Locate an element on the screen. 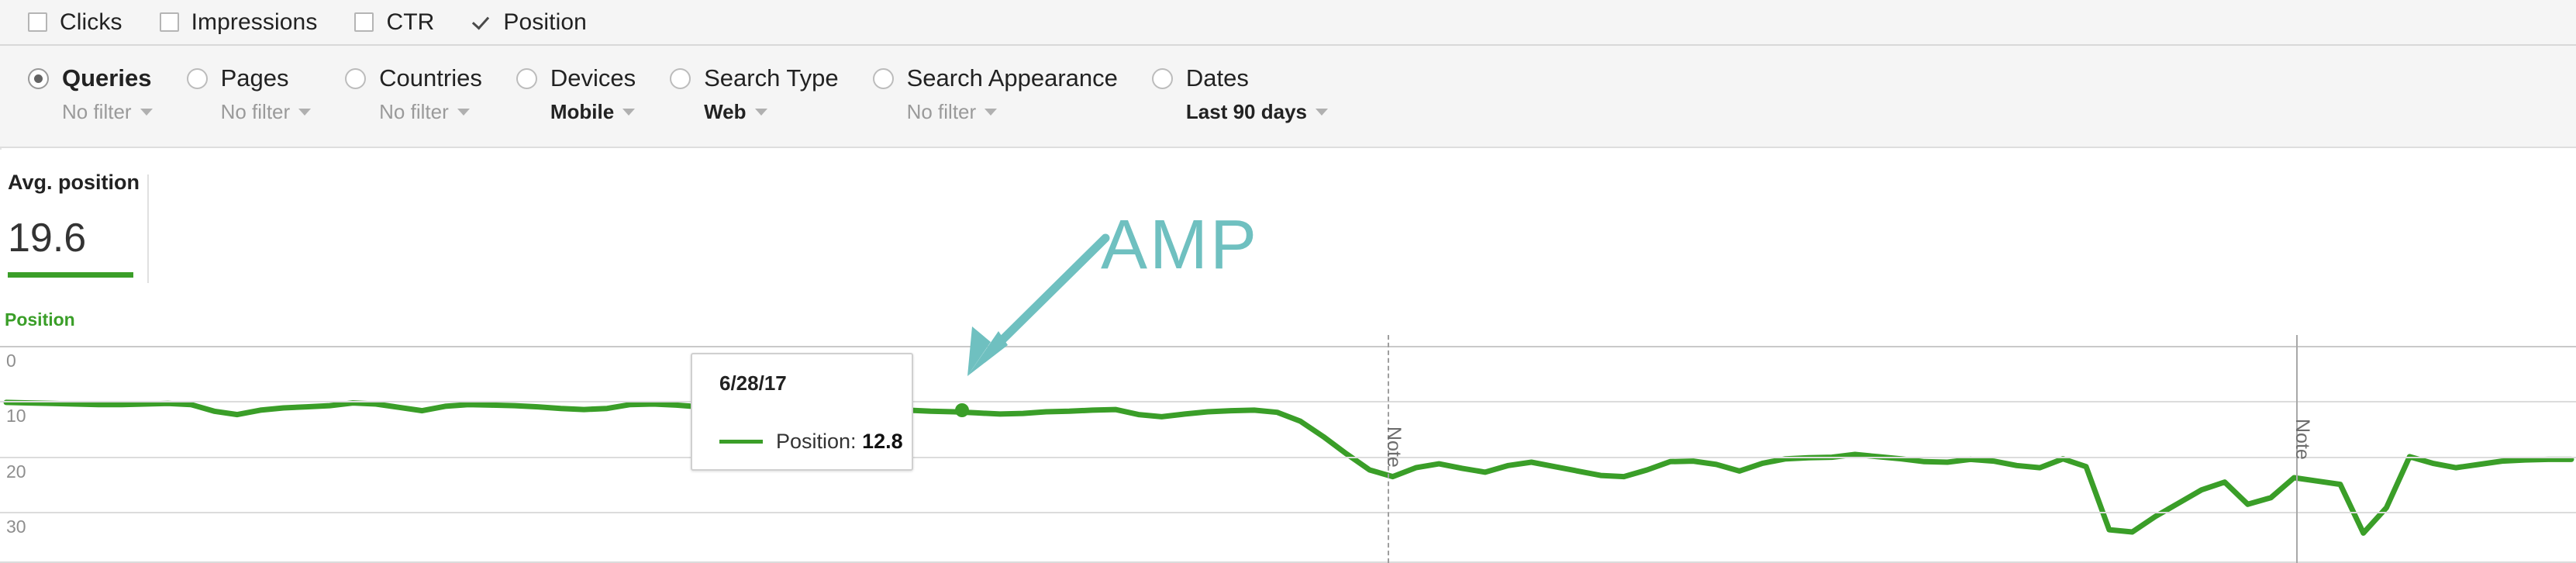  dimension-value-queries: No filter is located at coordinates (90, 112).